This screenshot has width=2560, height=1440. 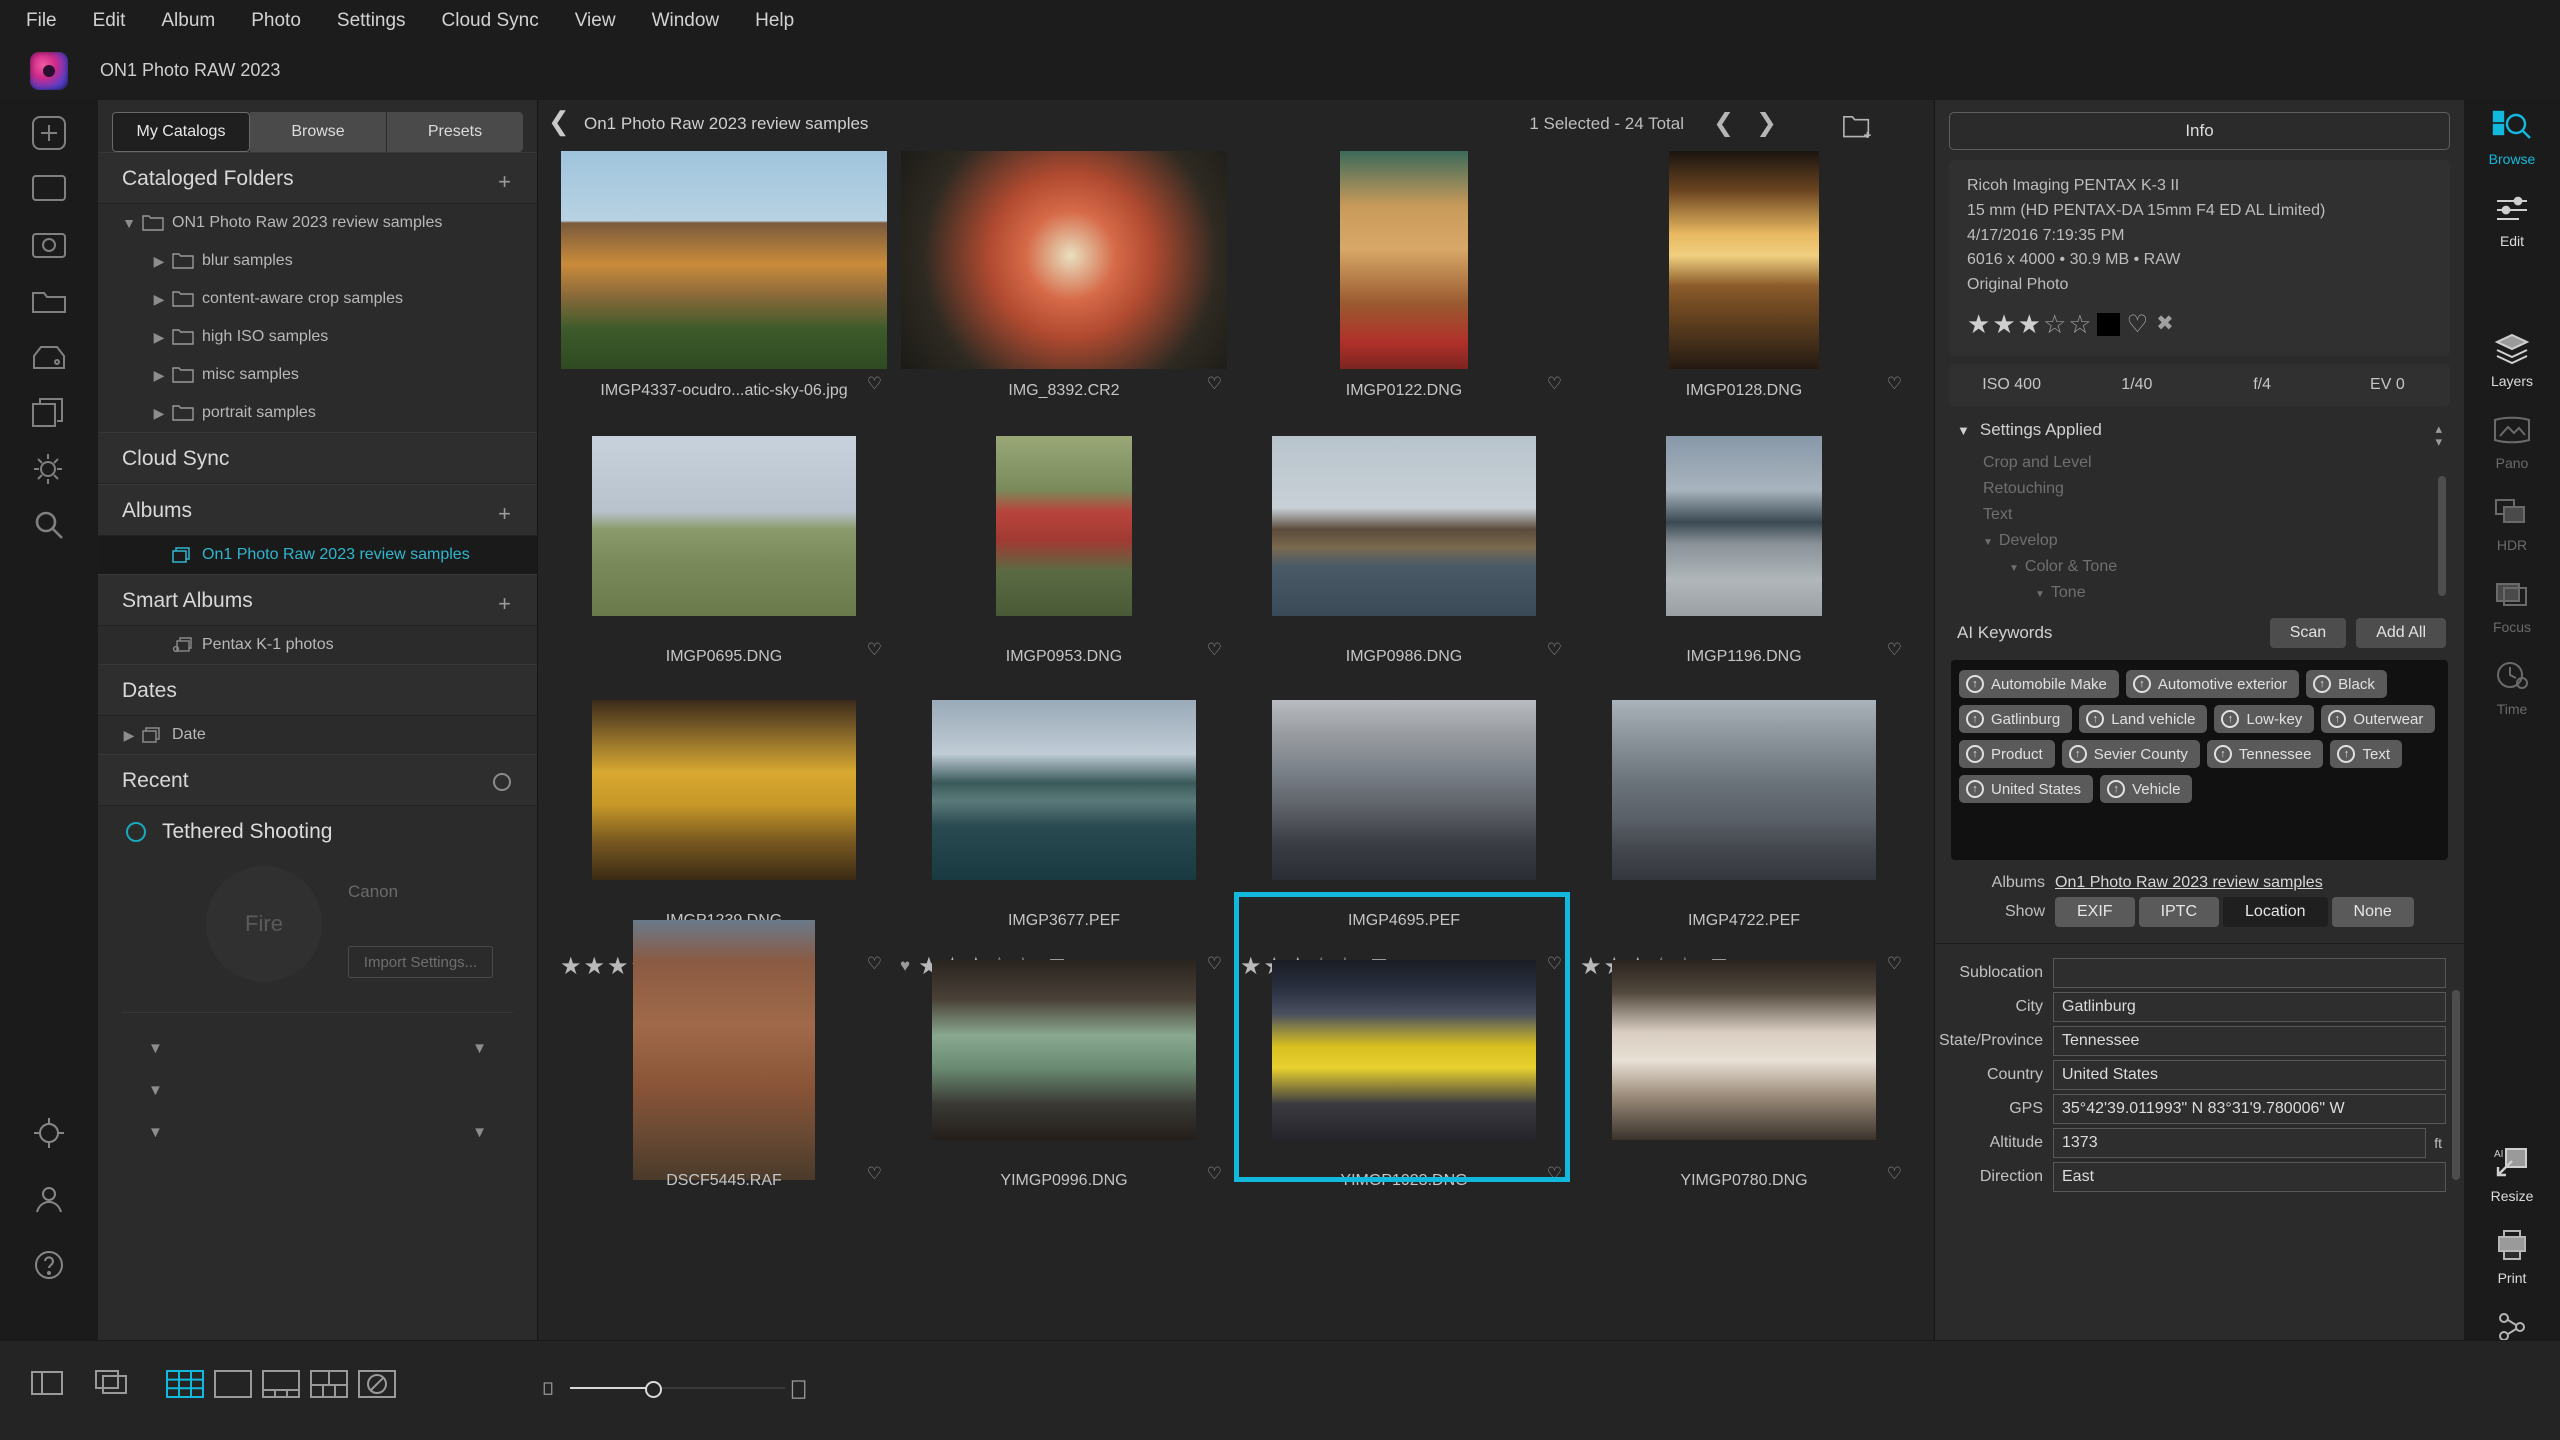 I want to click on menu-item-photo: Photo, so click(x=276, y=21).